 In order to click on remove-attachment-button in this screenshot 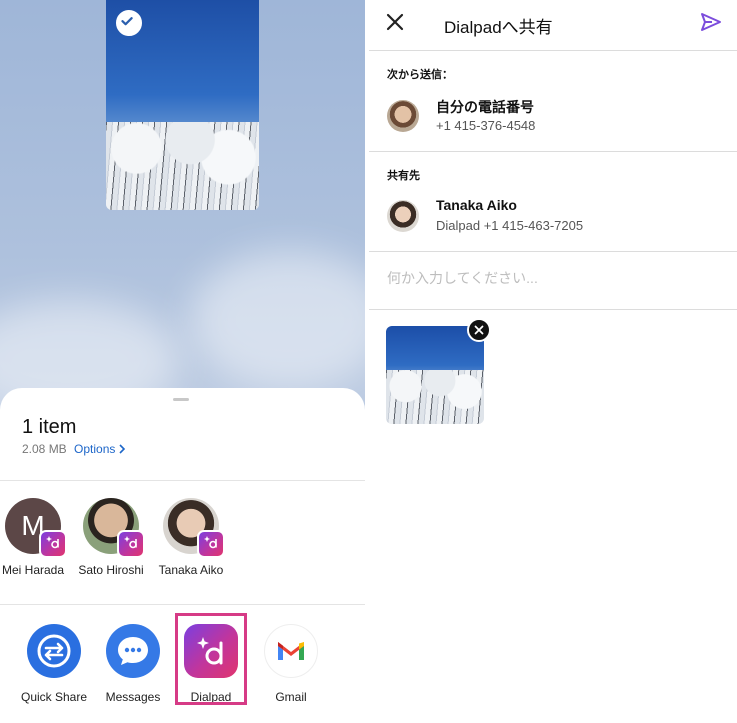, I will do `click(479, 330)`.